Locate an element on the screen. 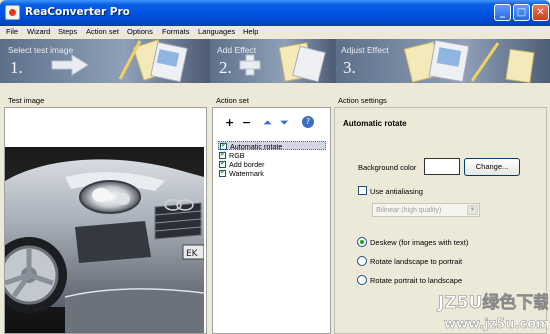  menu-file: File is located at coordinates (12, 31).